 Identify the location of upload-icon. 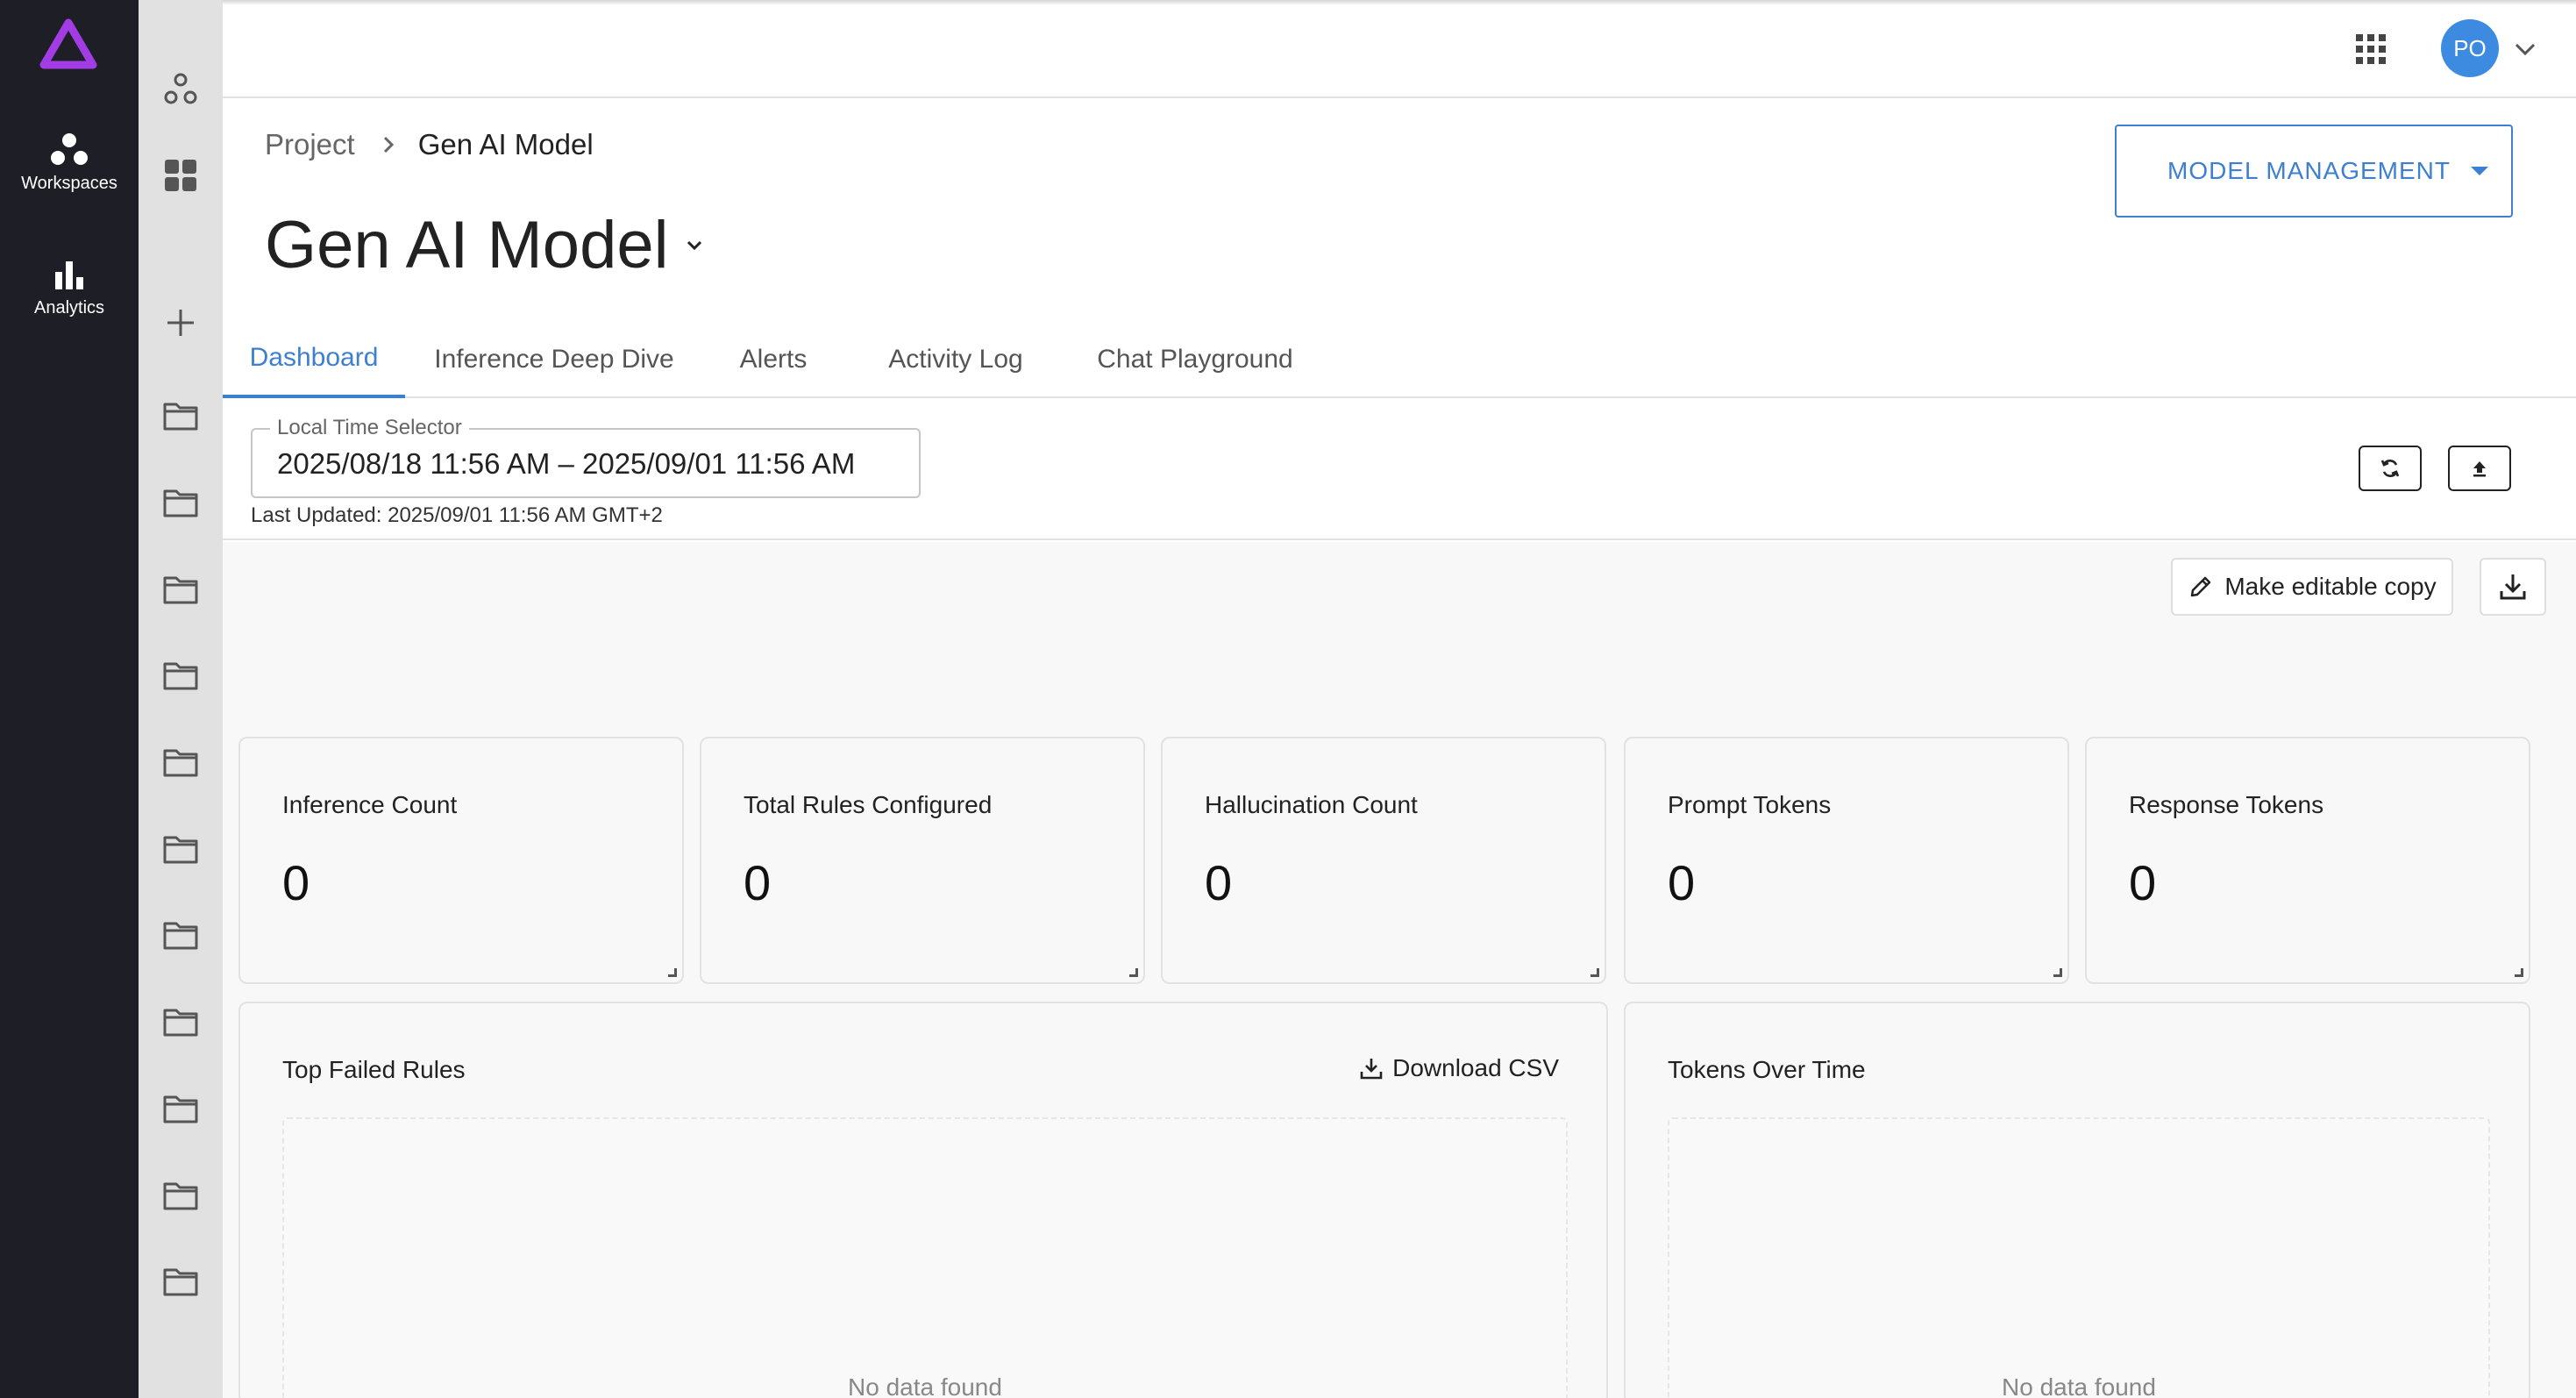
(2479, 469).